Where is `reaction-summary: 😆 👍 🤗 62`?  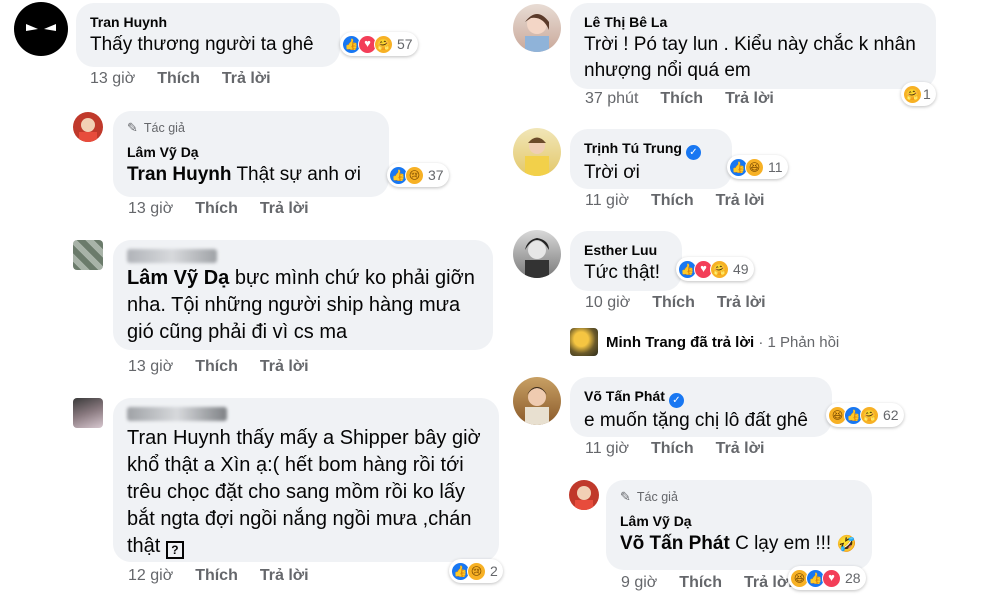 reaction-summary: 😆 👍 🤗 62 is located at coordinates (865, 415).